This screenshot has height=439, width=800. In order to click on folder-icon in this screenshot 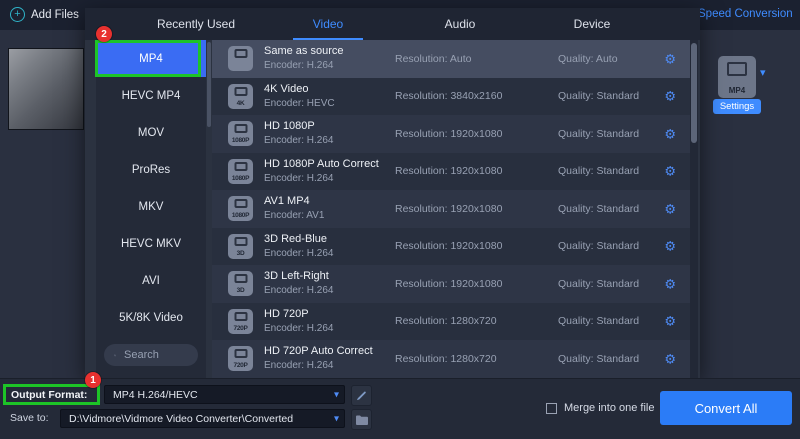, I will do `click(361, 420)`.